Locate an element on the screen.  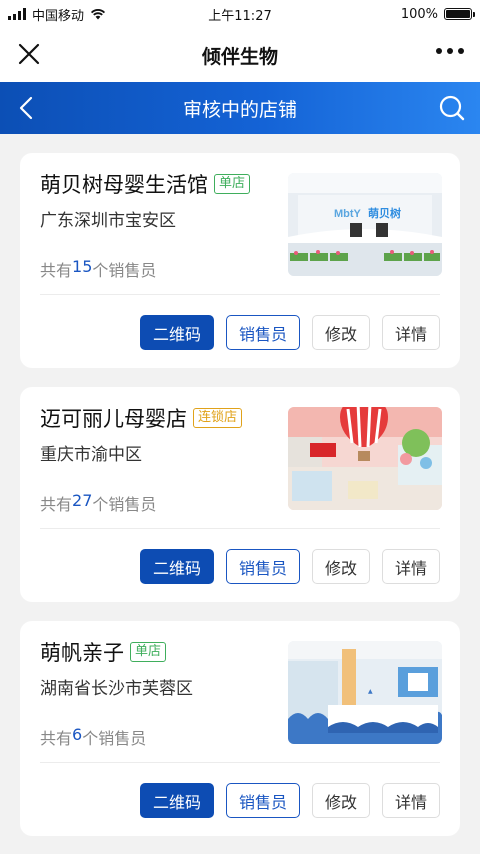
clock: 上午11:27 is located at coordinates (240, 16).